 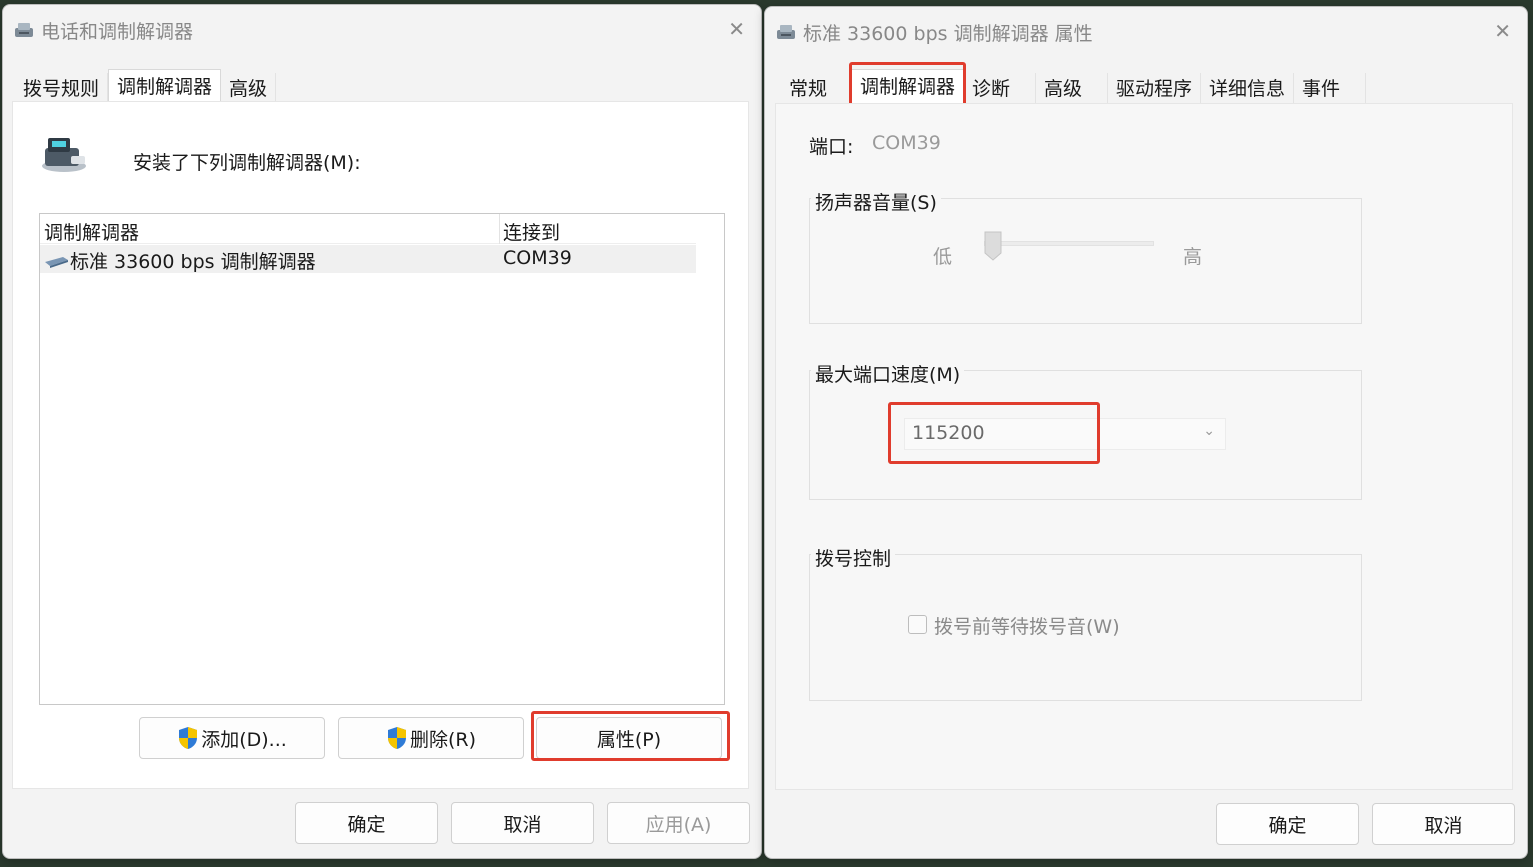 I want to click on column-divider, so click(x=499, y=229).